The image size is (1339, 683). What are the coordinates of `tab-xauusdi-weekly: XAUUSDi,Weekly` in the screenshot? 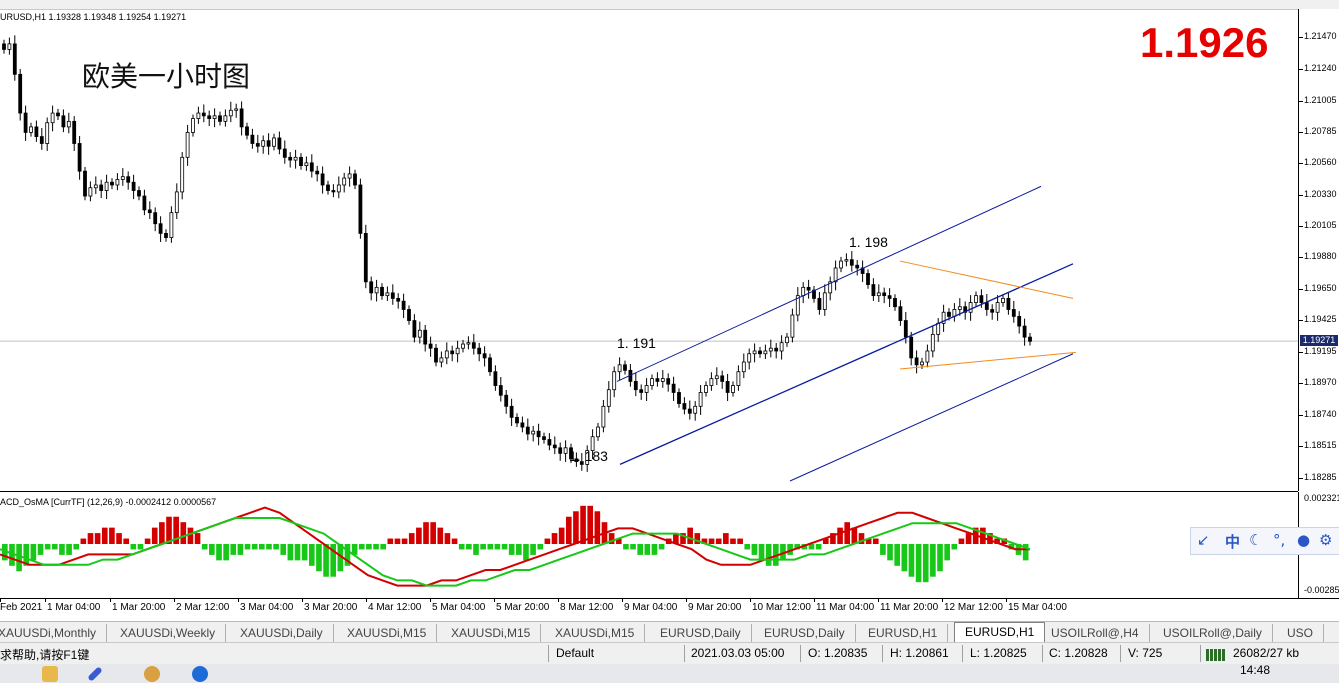 It's located at (168, 633).